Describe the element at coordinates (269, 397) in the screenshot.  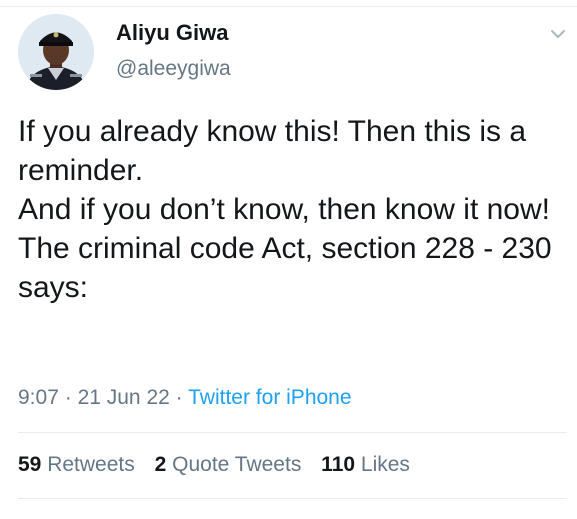
I see `tweet-source-link: Twitter for iPhone` at that location.